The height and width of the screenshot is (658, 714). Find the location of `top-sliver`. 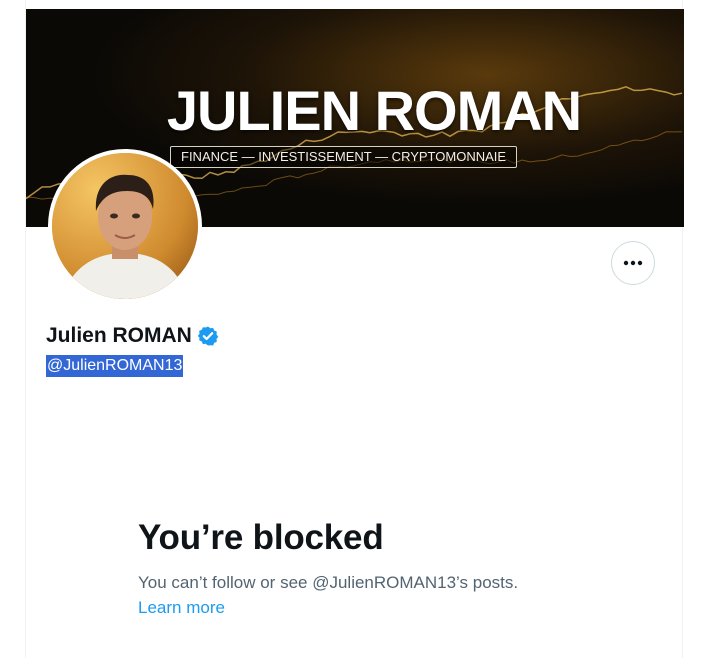

top-sliver is located at coordinates (354, 4).